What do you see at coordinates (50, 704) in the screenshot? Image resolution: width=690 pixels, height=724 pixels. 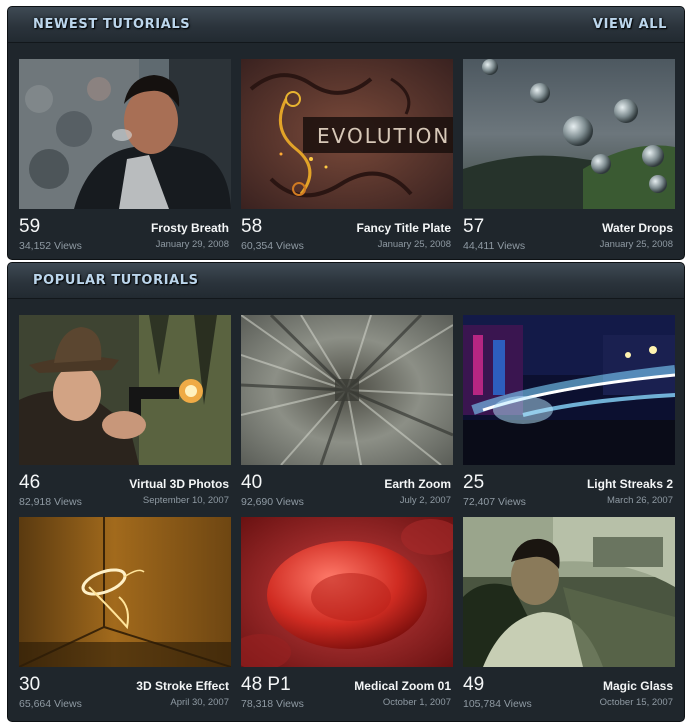 I see `tutorial-views: 65,664 Views` at bounding box center [50, 704].